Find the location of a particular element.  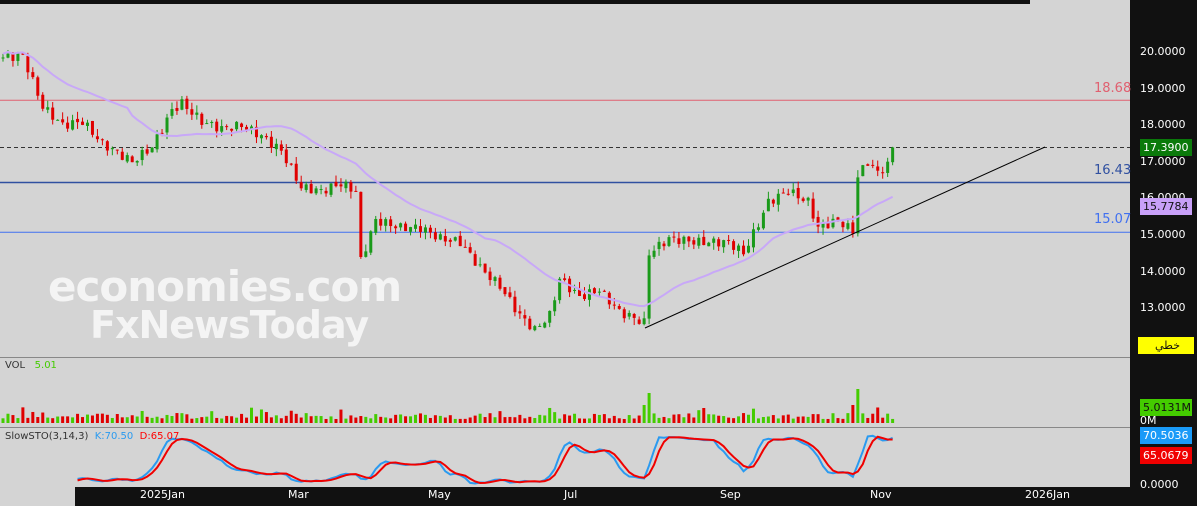

vol-panel-label: VOL 5.01 is located at coordinates (31, 365).